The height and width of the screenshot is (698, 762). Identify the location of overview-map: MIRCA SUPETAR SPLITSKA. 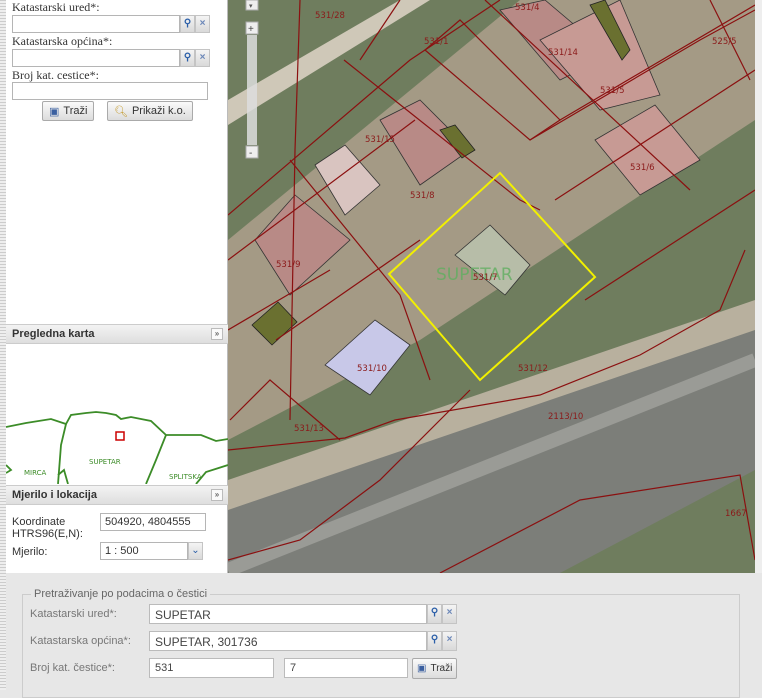
(117, 414).